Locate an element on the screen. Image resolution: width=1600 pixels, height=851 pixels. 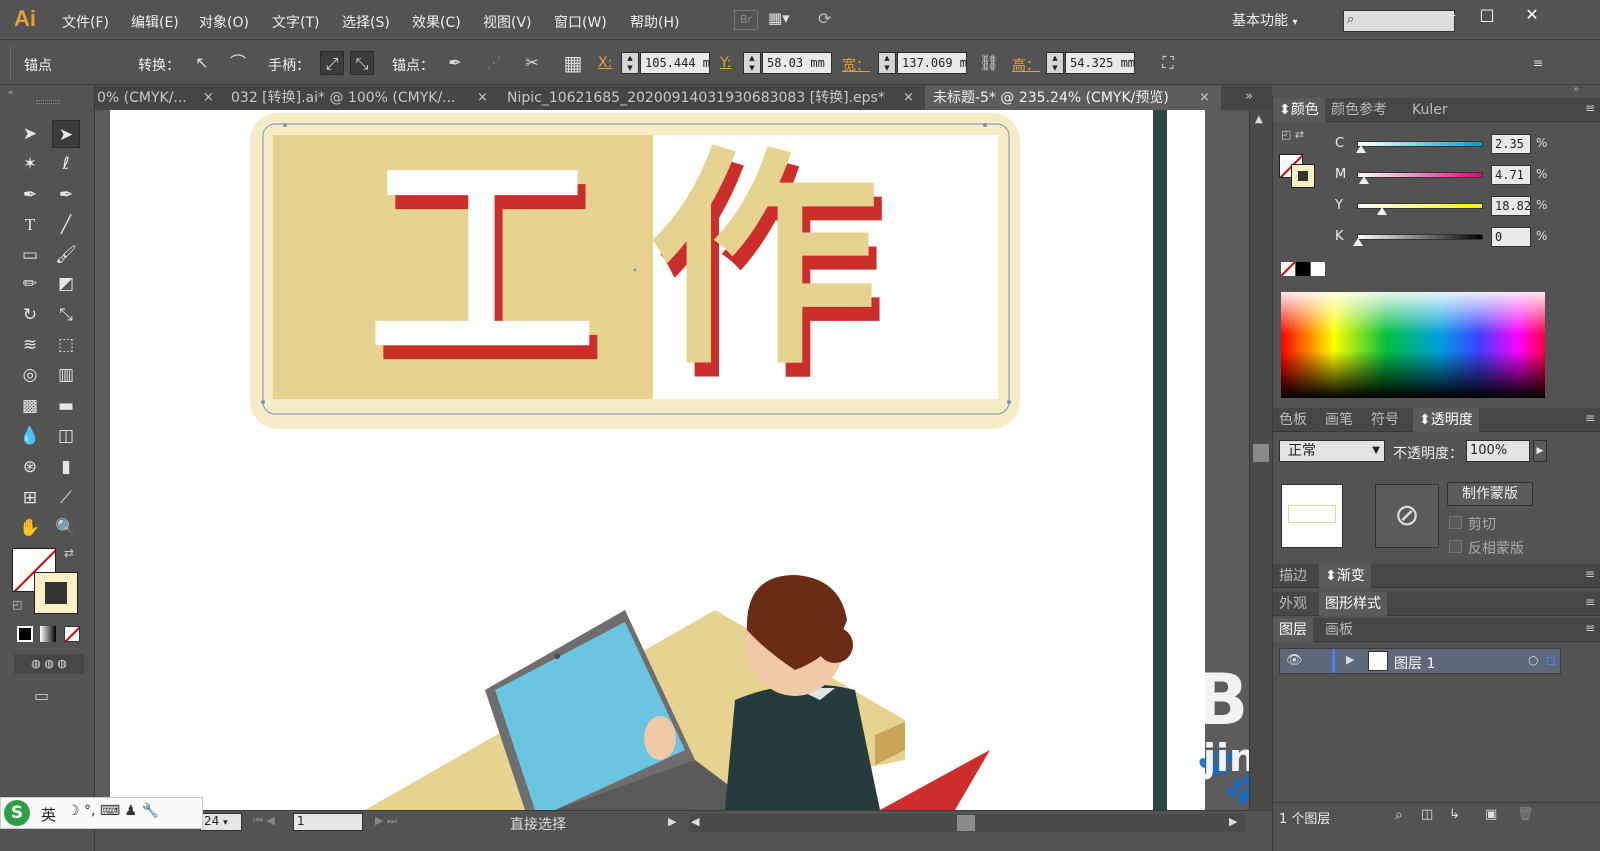
gpu-performance-icon: ⟳ is located at coordinates (833, 20).